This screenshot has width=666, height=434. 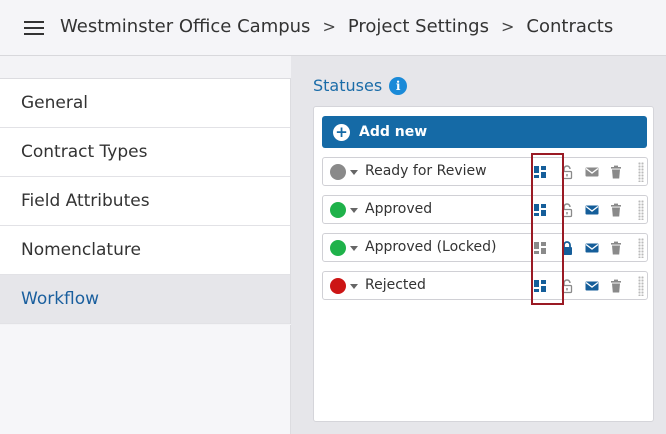 What do you see at coordinates (426, 171) in the screenshot?
I see `status-name: Ready for Review` at bounding box center [426, 171].